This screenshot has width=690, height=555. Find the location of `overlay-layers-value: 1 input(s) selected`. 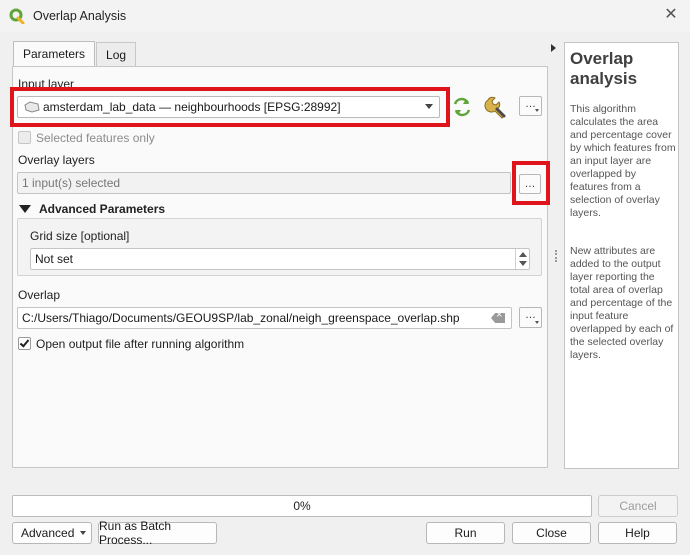

overlay-layers-value: 1 input(s) selected is located at coordinates (71, 183).